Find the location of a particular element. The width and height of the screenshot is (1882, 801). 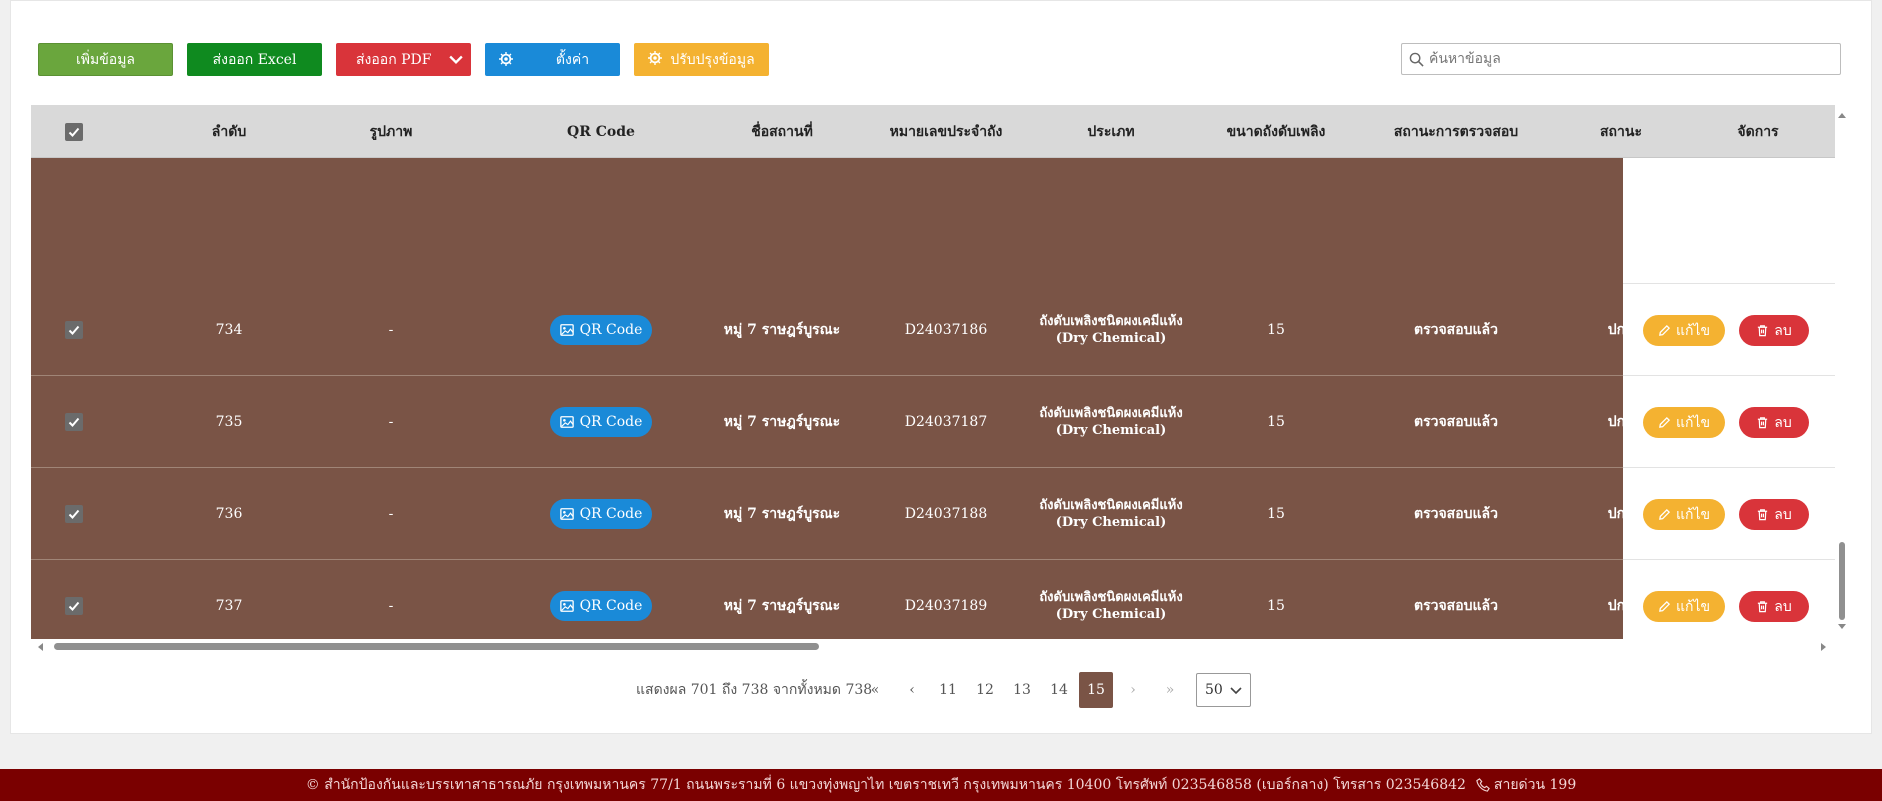

page-size-select: 50 is located at coordinates (1223, 690).